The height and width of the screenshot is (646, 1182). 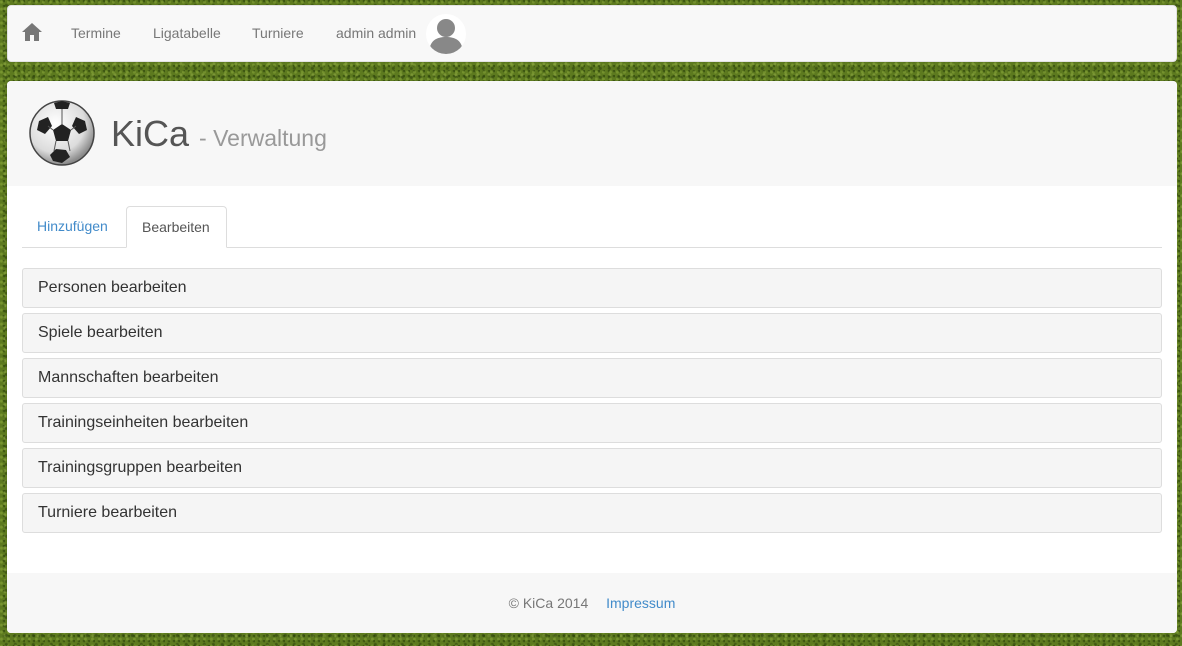 I want to click on page-title: KiCa - Verwaltung, so click(x=219, y=136).